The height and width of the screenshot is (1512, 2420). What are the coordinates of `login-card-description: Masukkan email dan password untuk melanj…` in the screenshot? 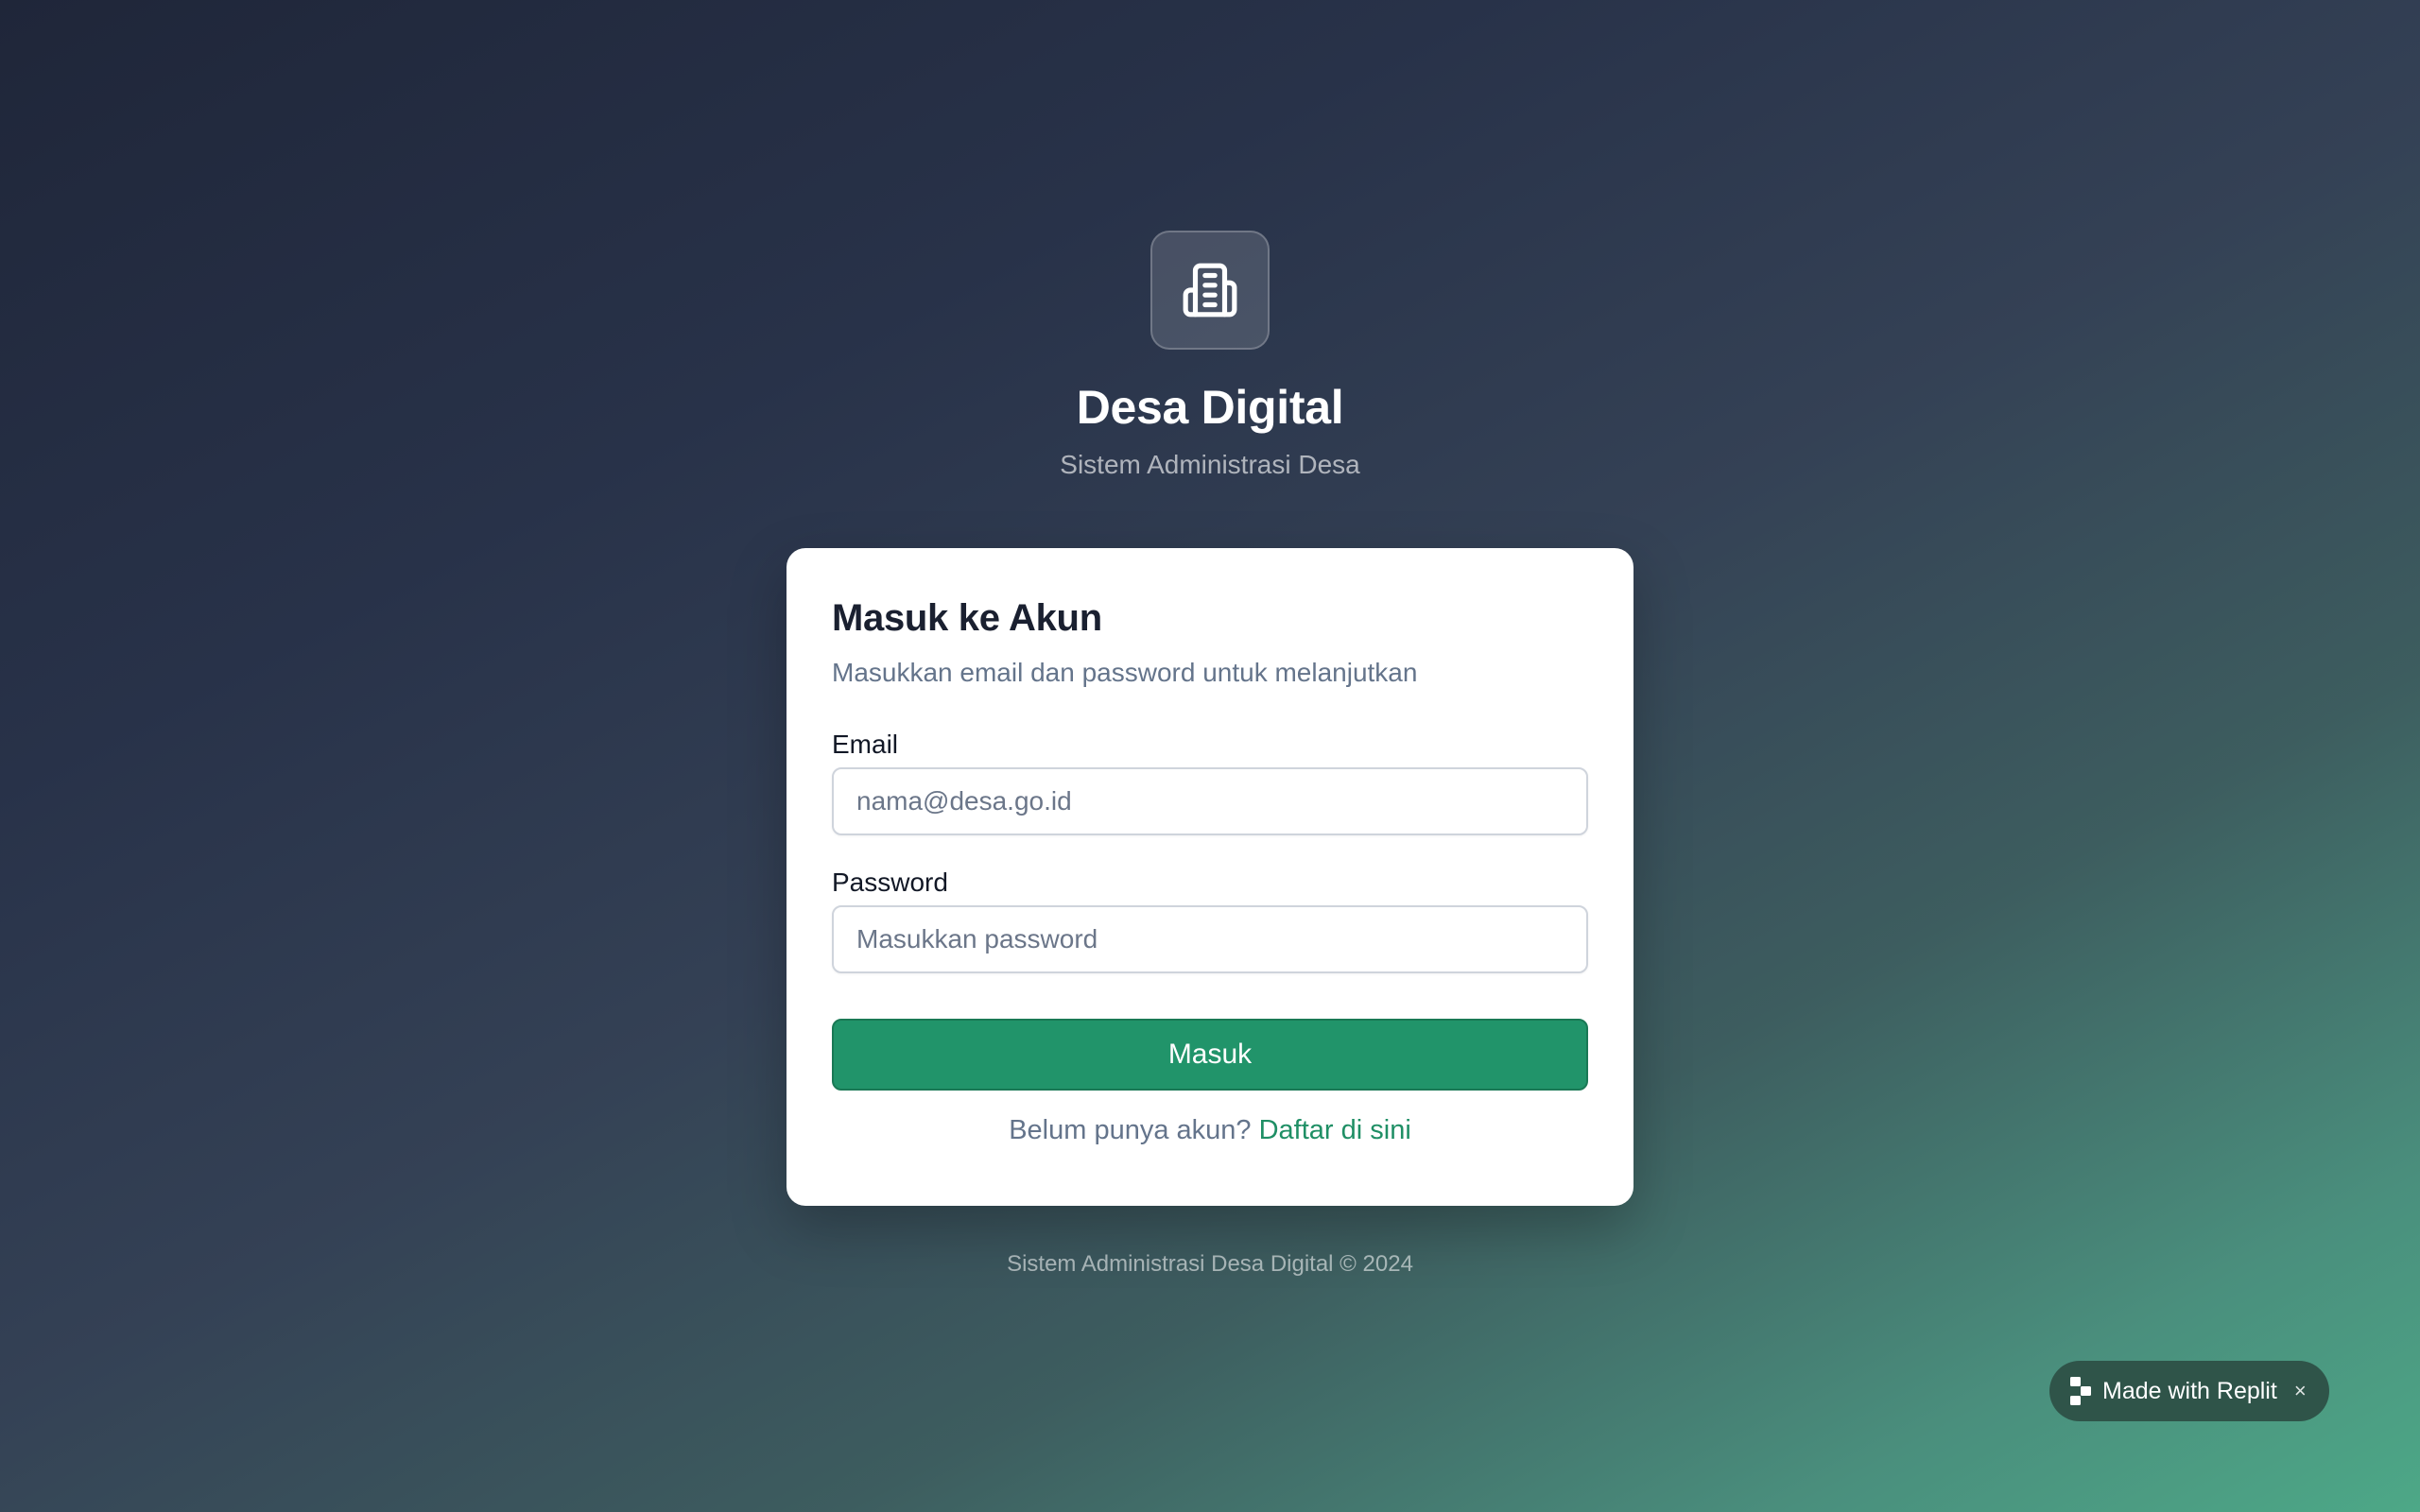 It's located at (1125, 672).